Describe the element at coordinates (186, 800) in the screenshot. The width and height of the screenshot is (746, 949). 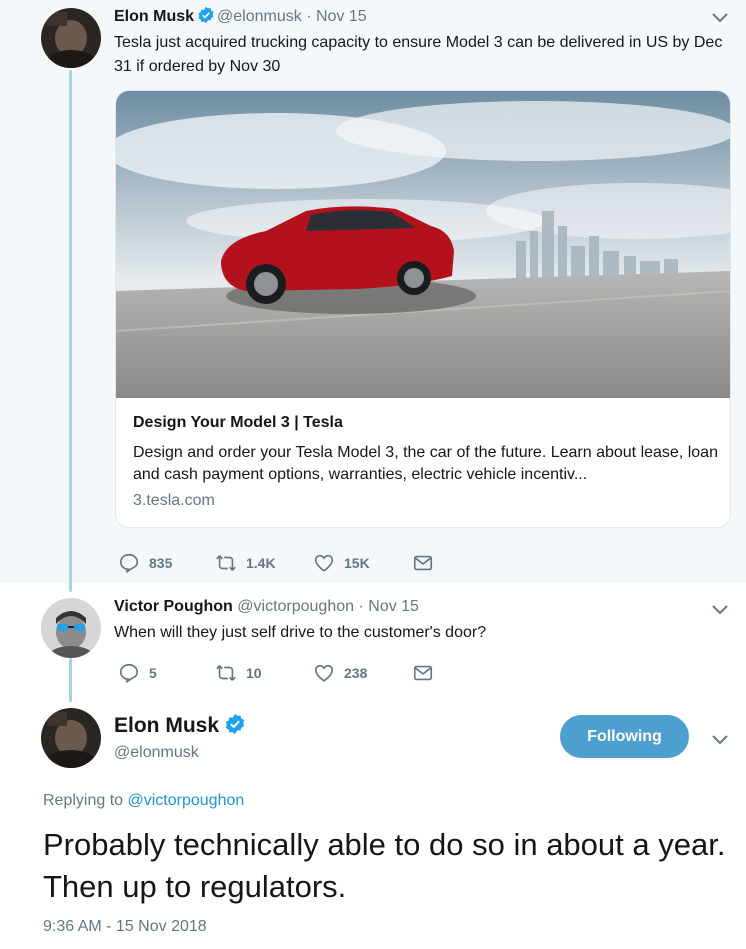
I see `replying-to-link: @victorpoughon` at that location.